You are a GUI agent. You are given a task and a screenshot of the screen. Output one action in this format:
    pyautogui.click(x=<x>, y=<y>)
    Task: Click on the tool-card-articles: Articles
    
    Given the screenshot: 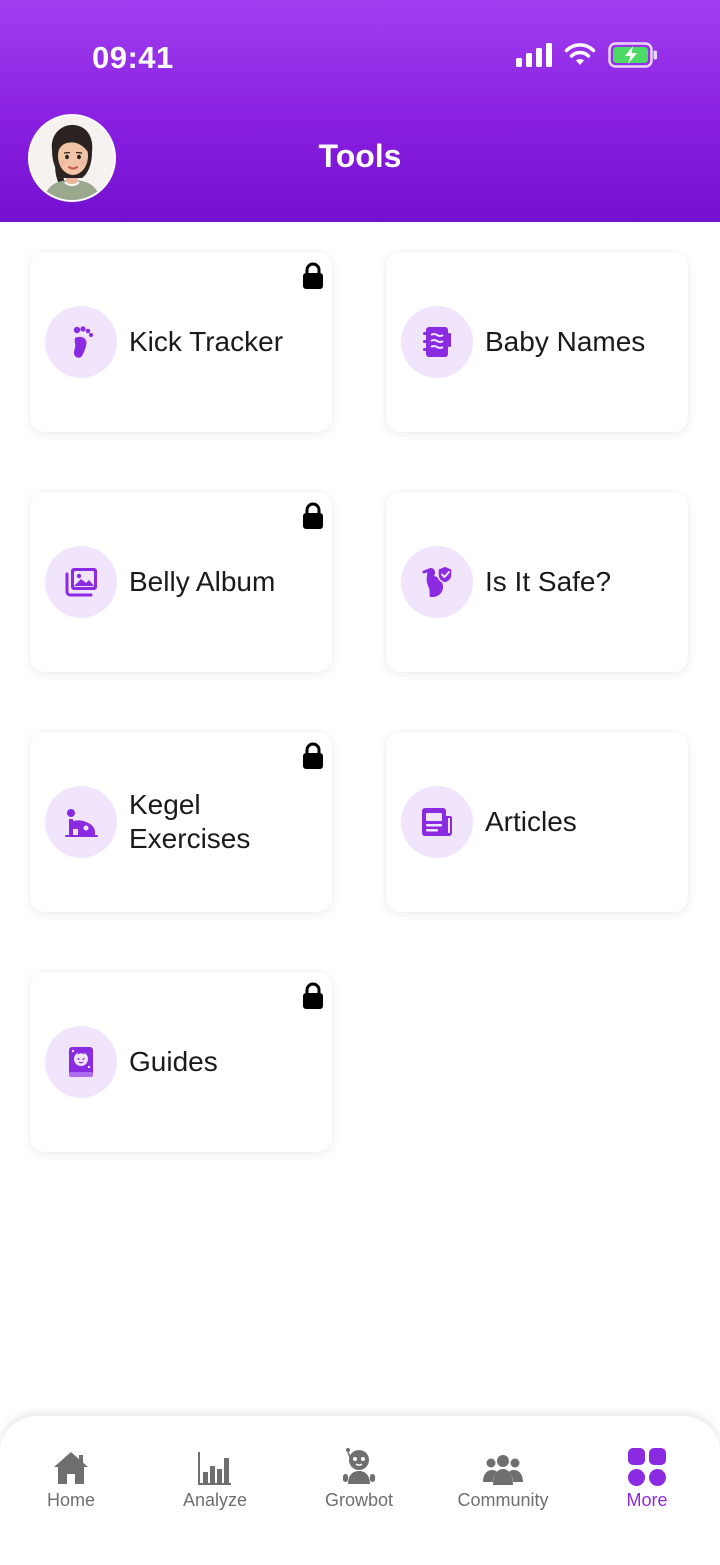 What is the action you would take?
    pyautogui.click(x=537, y=822)
    